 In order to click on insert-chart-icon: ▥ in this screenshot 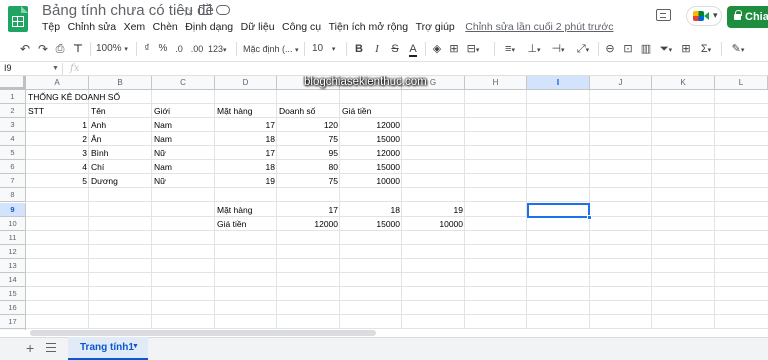, I will do `click(646, 49)`.